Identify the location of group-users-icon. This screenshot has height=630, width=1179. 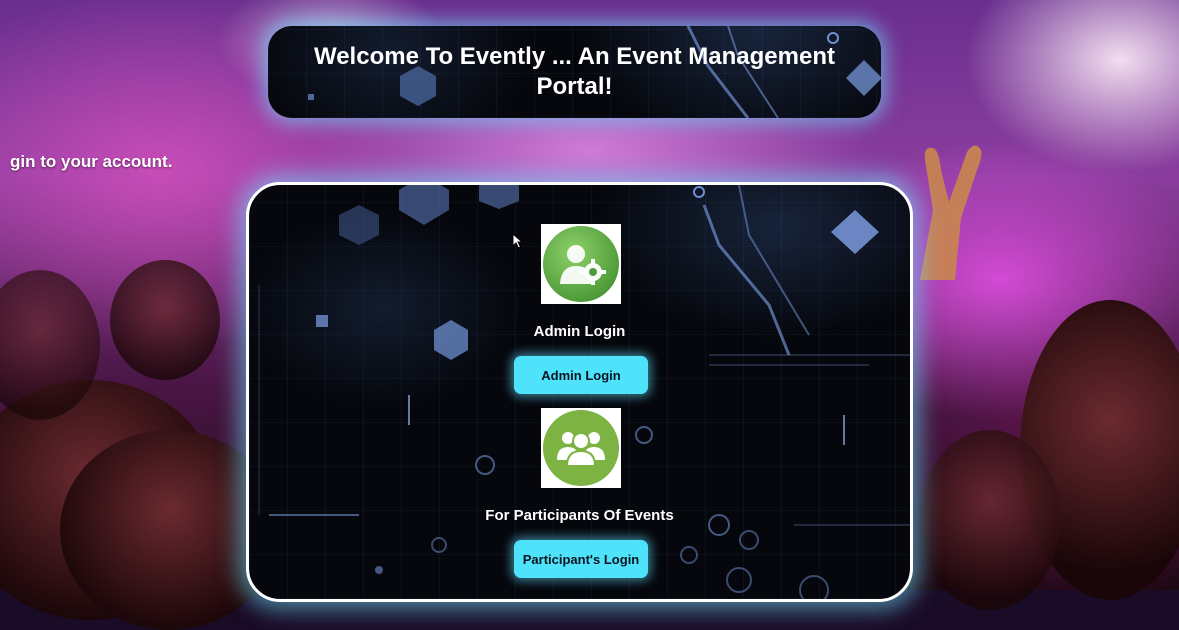
(581, 448).